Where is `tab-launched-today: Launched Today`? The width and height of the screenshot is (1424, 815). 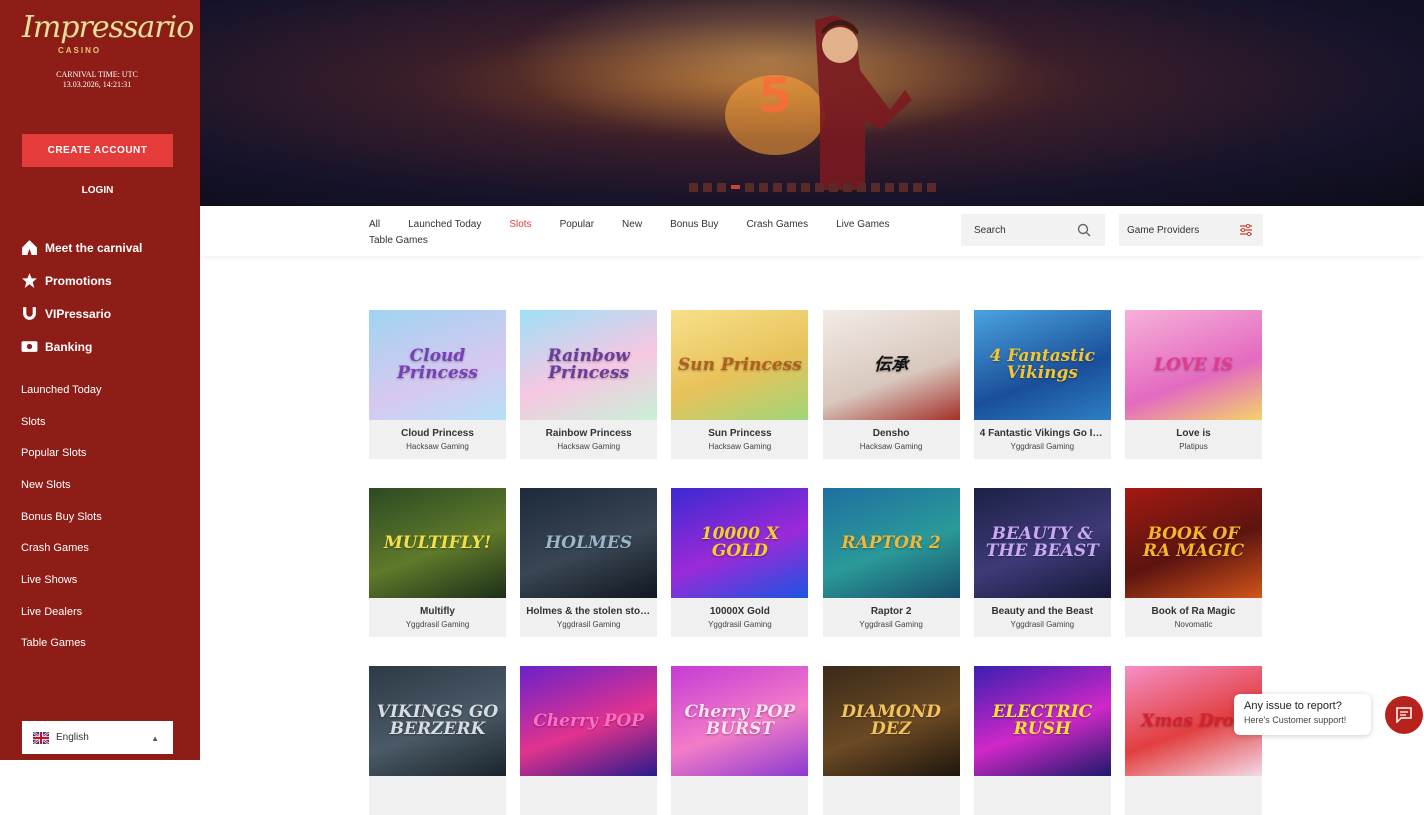
tab-launched-today: Launched Today is located at coordinates (444, 224).